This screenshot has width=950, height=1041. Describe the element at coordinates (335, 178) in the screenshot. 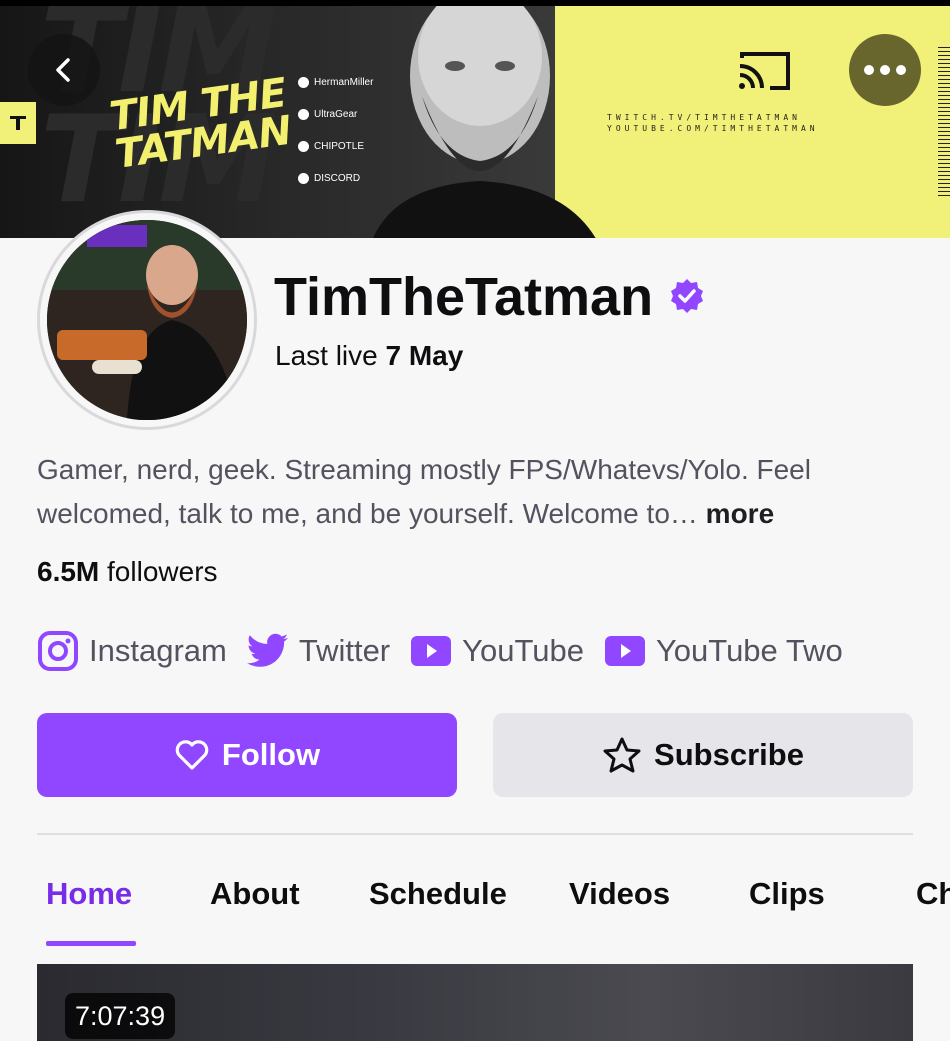

I see `sponsor-item: DISCORD` at that location.